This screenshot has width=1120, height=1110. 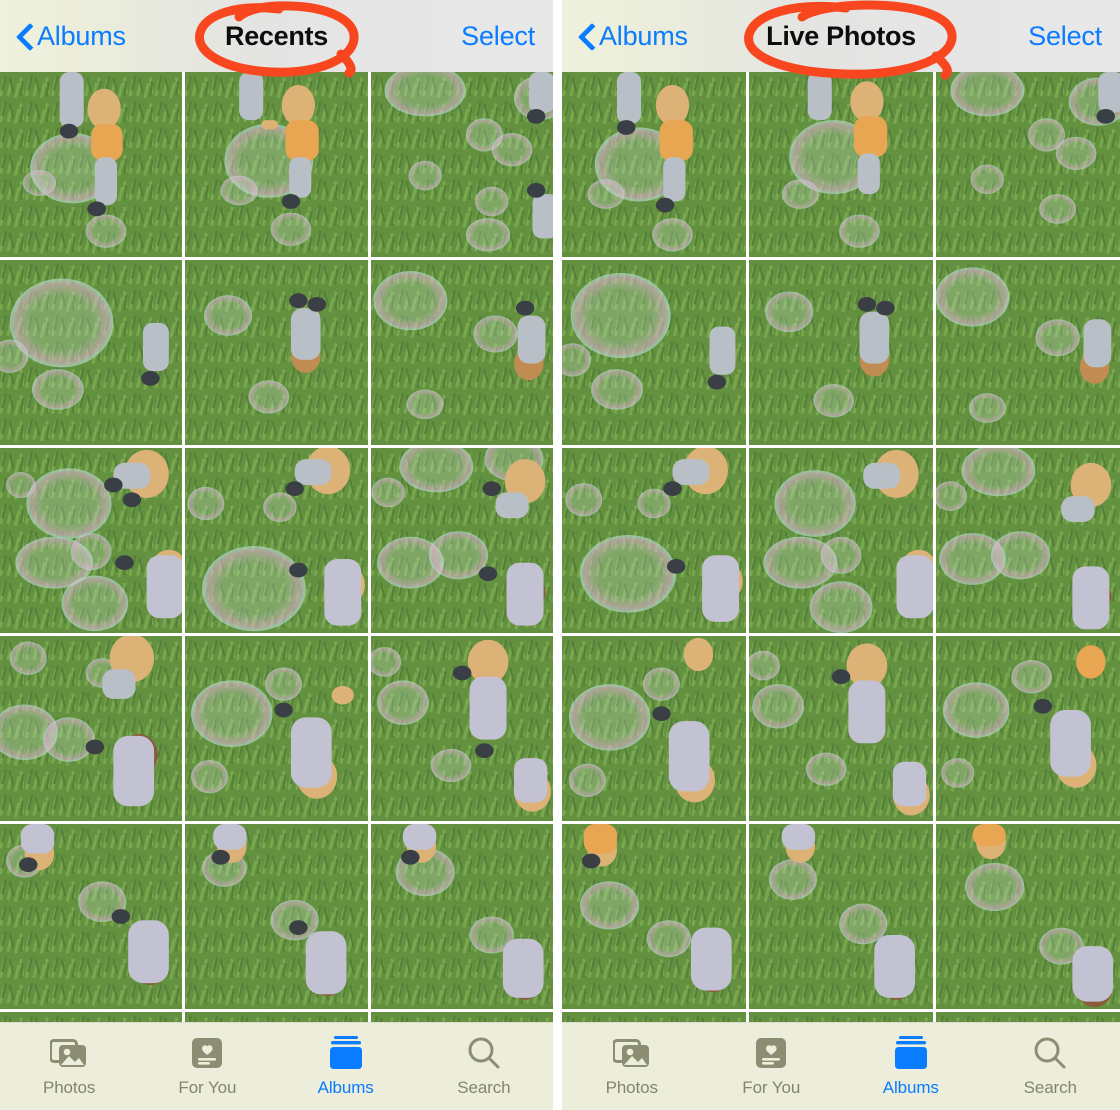 What do you see at coordinates (1065, 36) in the screenshot?
I see `select-button-right: Select` at bounding box center [1065, 36].